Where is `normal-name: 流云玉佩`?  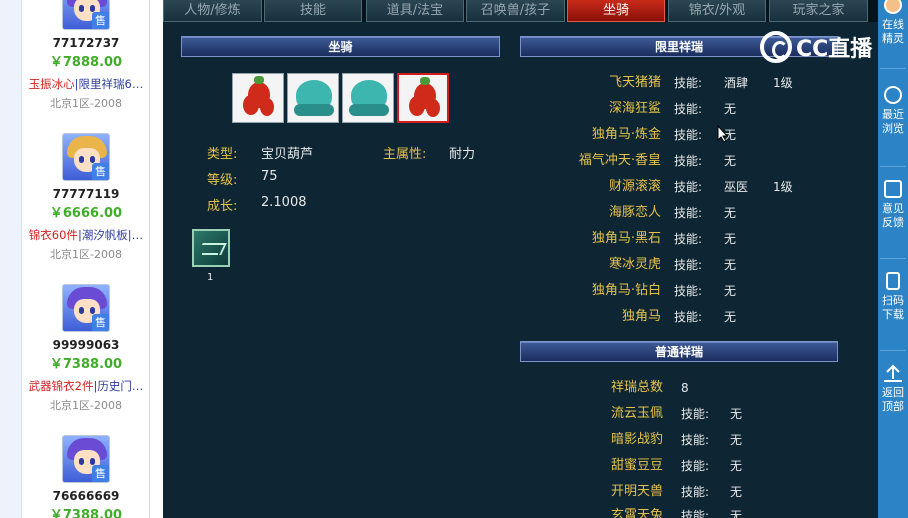
normal-name: 流云玉佩 is located at coordinates (636, 413).